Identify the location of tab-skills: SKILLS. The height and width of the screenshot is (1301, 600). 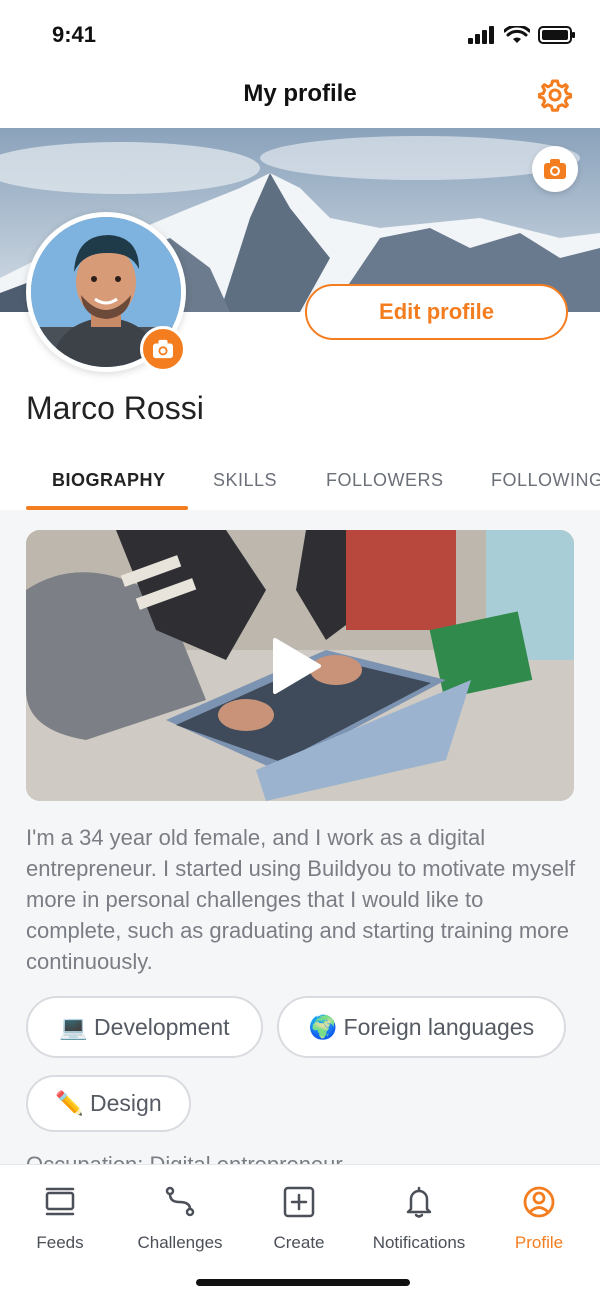
(245, 480).